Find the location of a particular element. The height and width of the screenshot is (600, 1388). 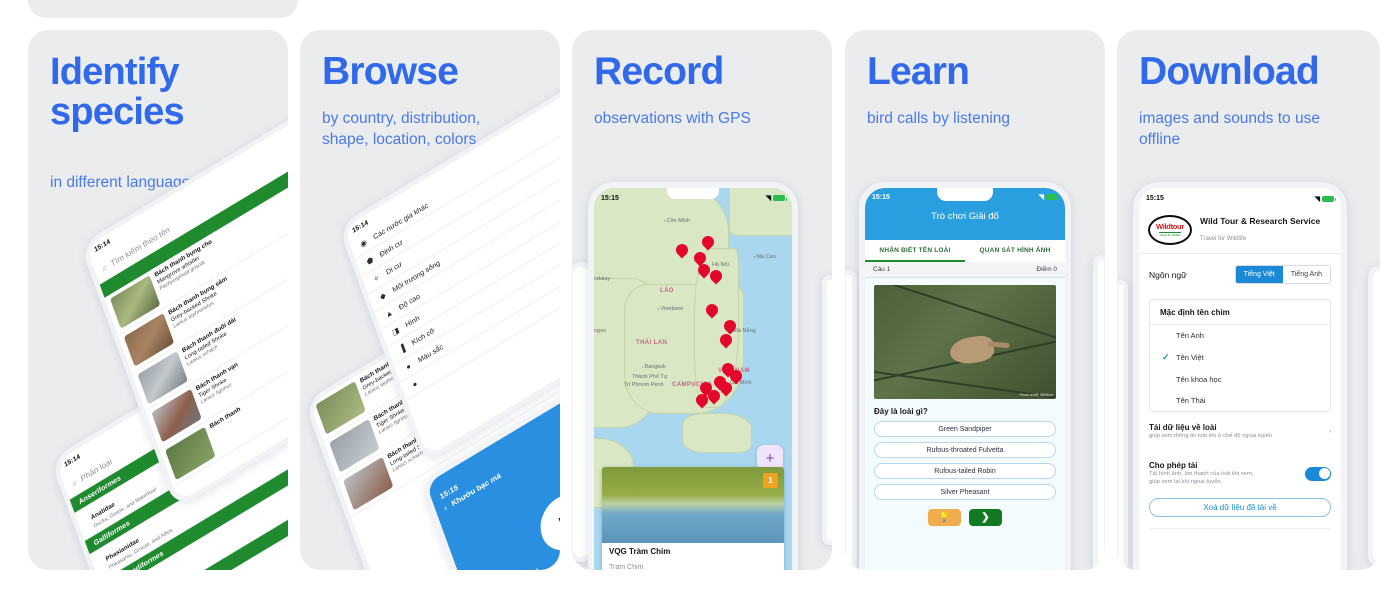

migration-icon: ✧ is located at coordinates (376, 278).